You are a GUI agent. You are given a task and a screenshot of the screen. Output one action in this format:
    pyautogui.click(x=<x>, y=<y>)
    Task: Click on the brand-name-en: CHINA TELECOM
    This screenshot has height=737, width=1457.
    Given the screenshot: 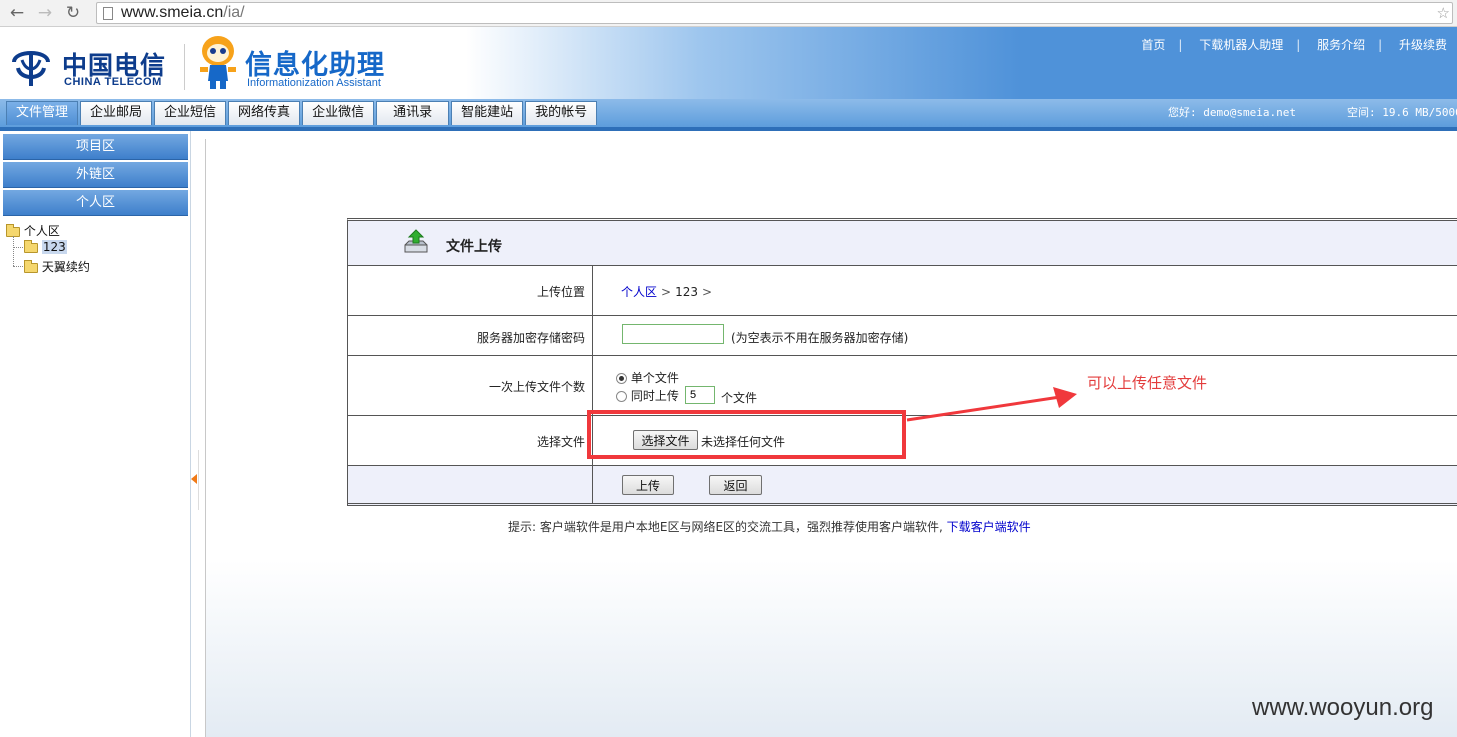 What is the action you would take?
    pyautogui.click(x=113, y=82)
    